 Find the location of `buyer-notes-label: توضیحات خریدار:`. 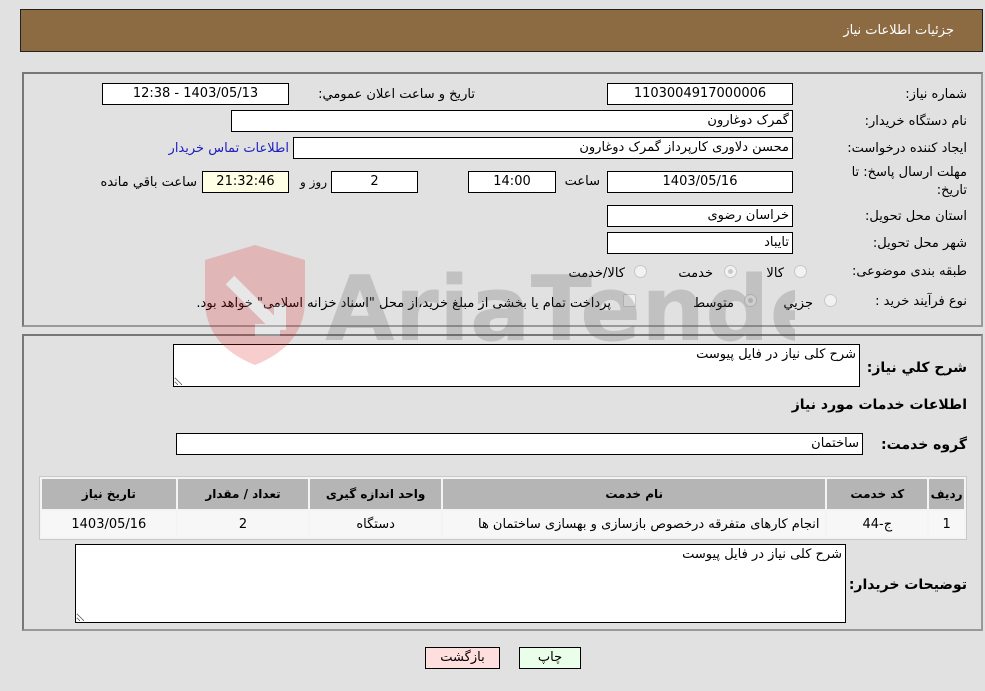

buyer-notes-label: توضیحات خریدار: is located at coordinates (907, 585).